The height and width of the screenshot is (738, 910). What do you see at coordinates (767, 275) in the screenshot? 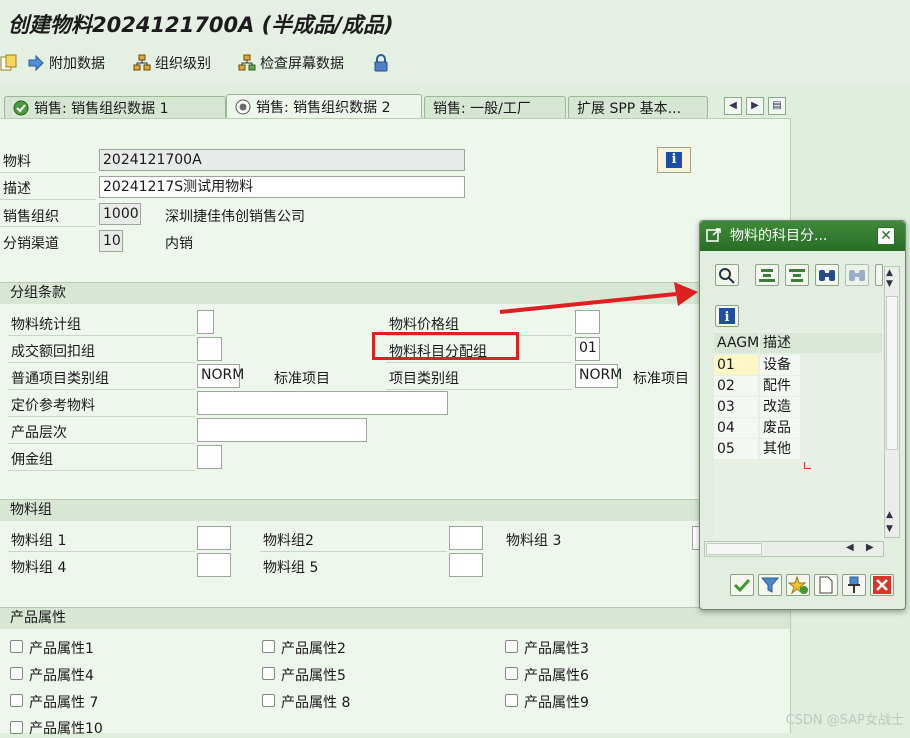
I see `popup-sort-asc-button` at bounding box center [767, 275].